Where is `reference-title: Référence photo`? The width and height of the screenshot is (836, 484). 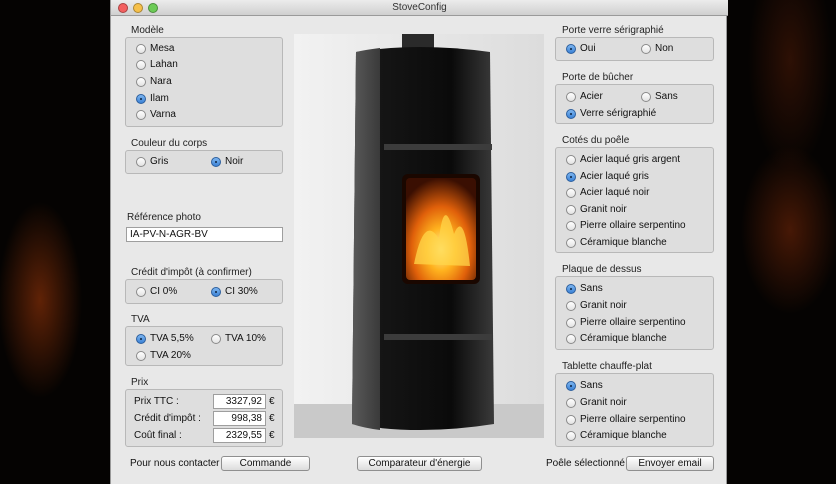
reference-title: Référence photo is located at coordinates (164, 217).